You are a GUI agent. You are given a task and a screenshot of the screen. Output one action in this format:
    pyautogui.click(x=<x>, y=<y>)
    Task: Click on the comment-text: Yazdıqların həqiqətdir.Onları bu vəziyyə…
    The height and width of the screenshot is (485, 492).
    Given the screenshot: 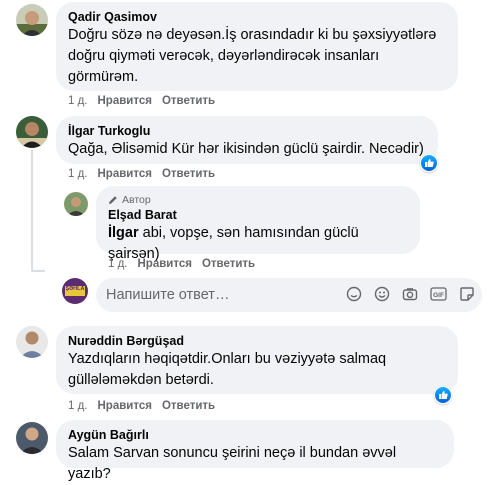 What is the action you would take?
    pyautogui.click(x=227, y=369)
    